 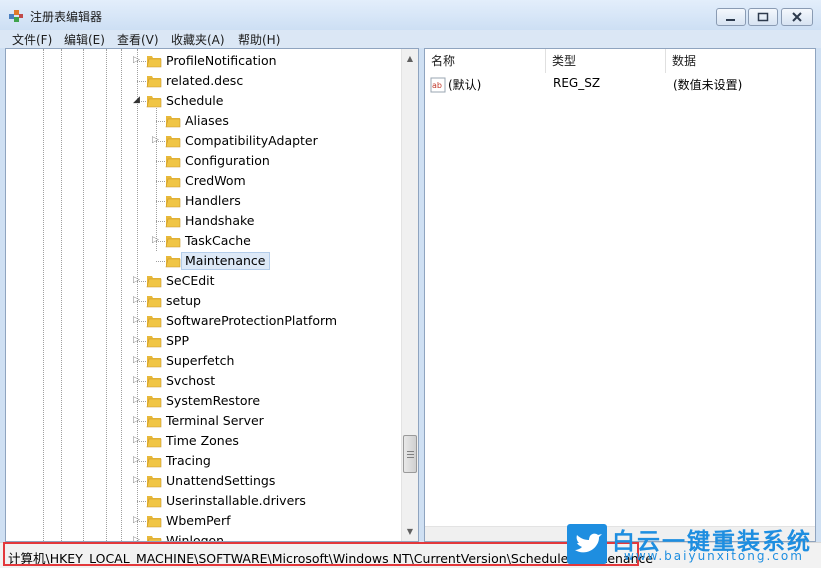 What do you see at coordinates (203, 101) in the screenshot?
I see `tree-node: ◢ Schedule` at bounding box center [203, 101].